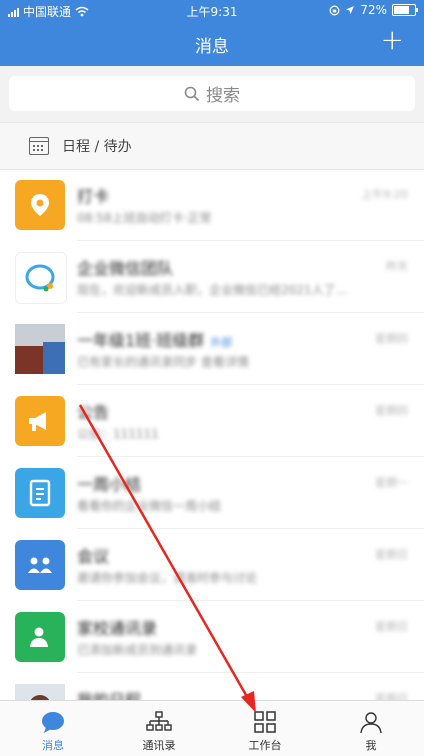 Image resolution: width=424 pixels, height=756 pixels. Describe the element at coordinates (137, 650) in the screenshot. I see `message-preview: 已添加新成员到通讯录` at that location.